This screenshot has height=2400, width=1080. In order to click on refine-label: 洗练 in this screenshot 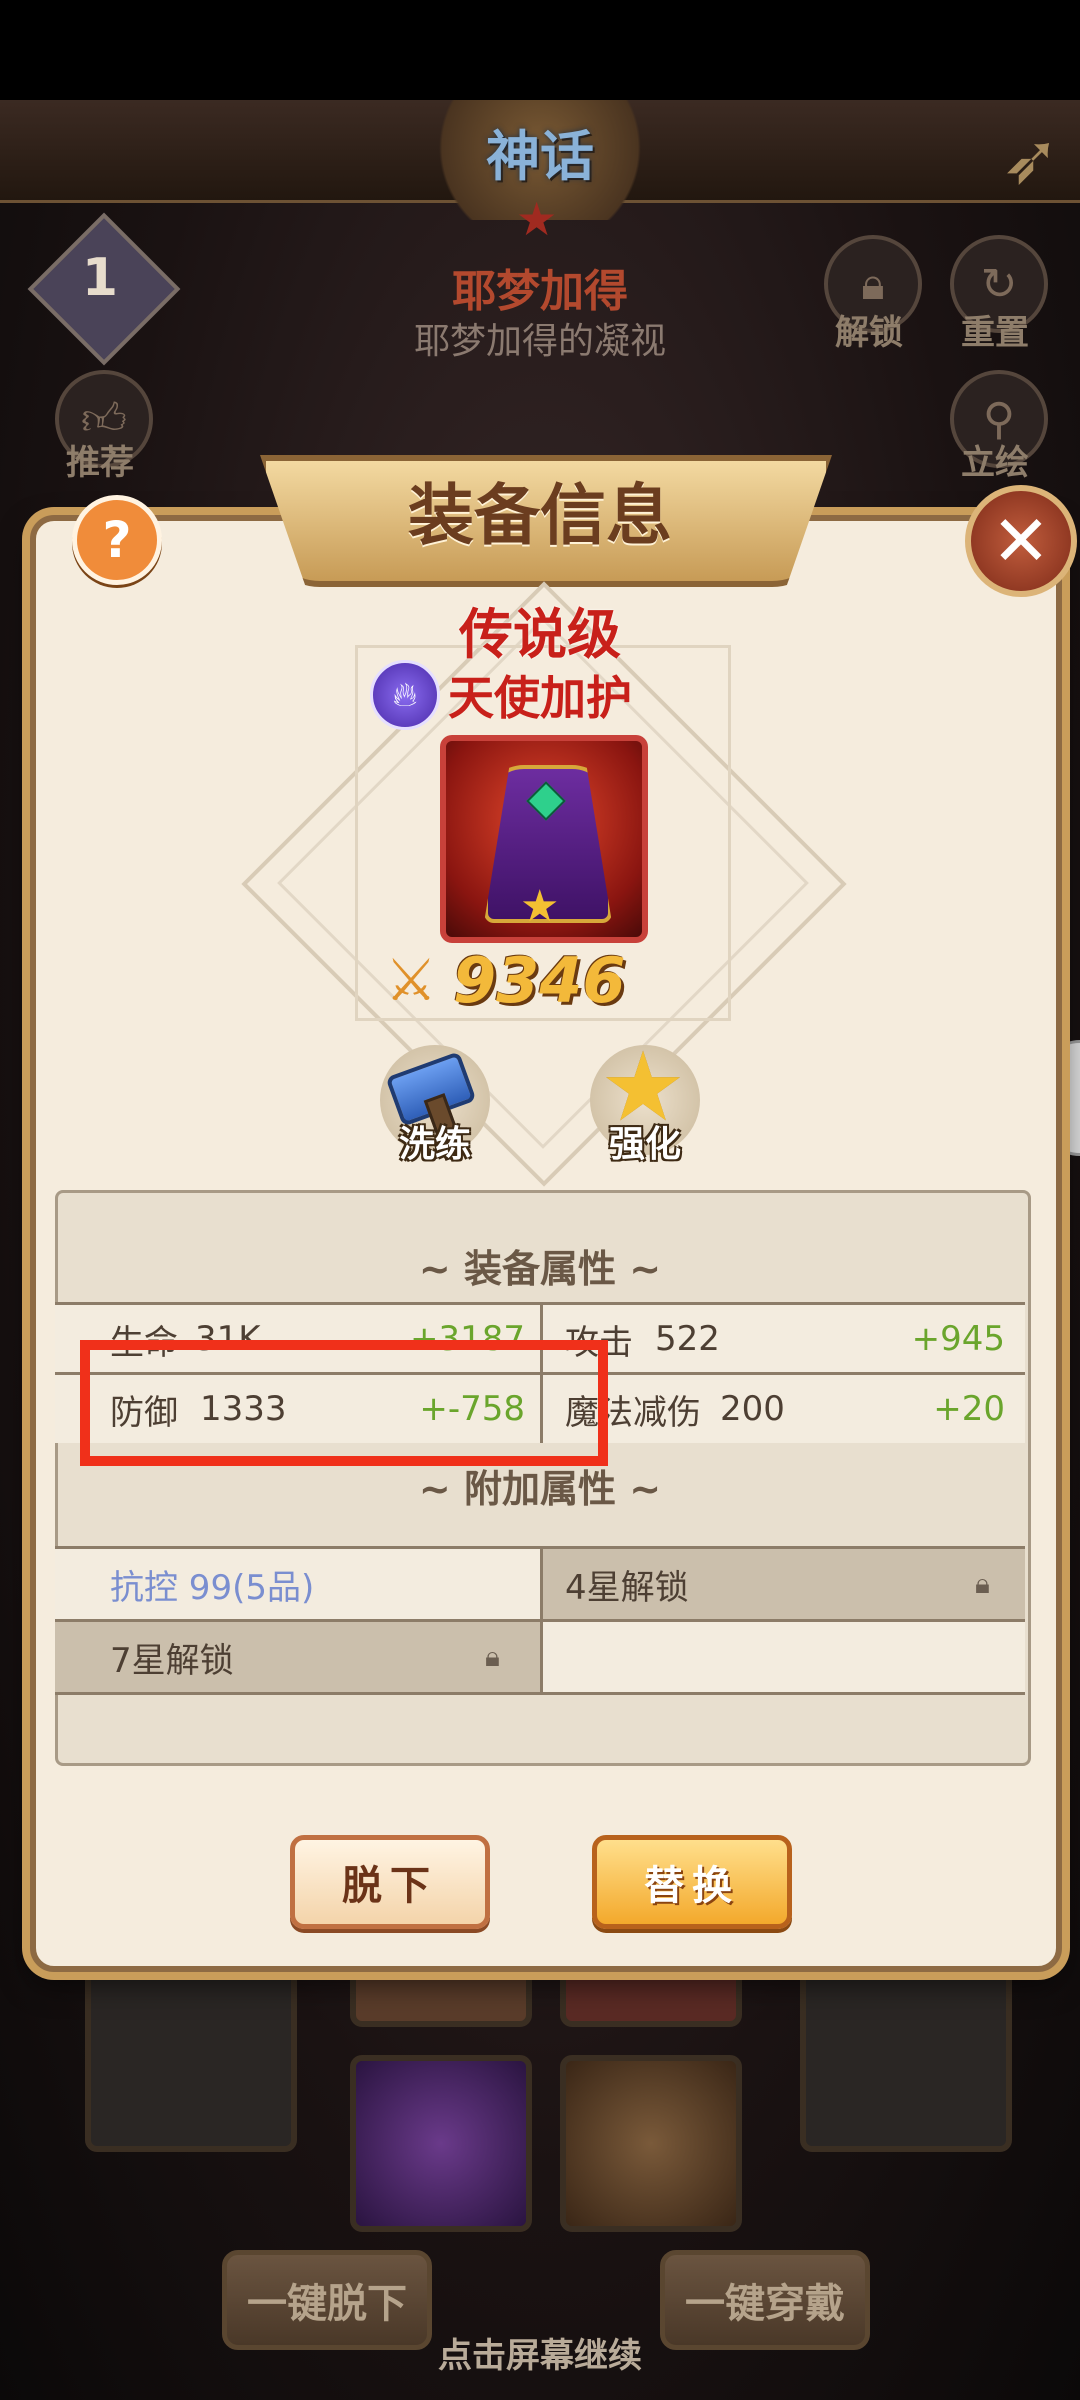, I will do `click(434, 1144)`.